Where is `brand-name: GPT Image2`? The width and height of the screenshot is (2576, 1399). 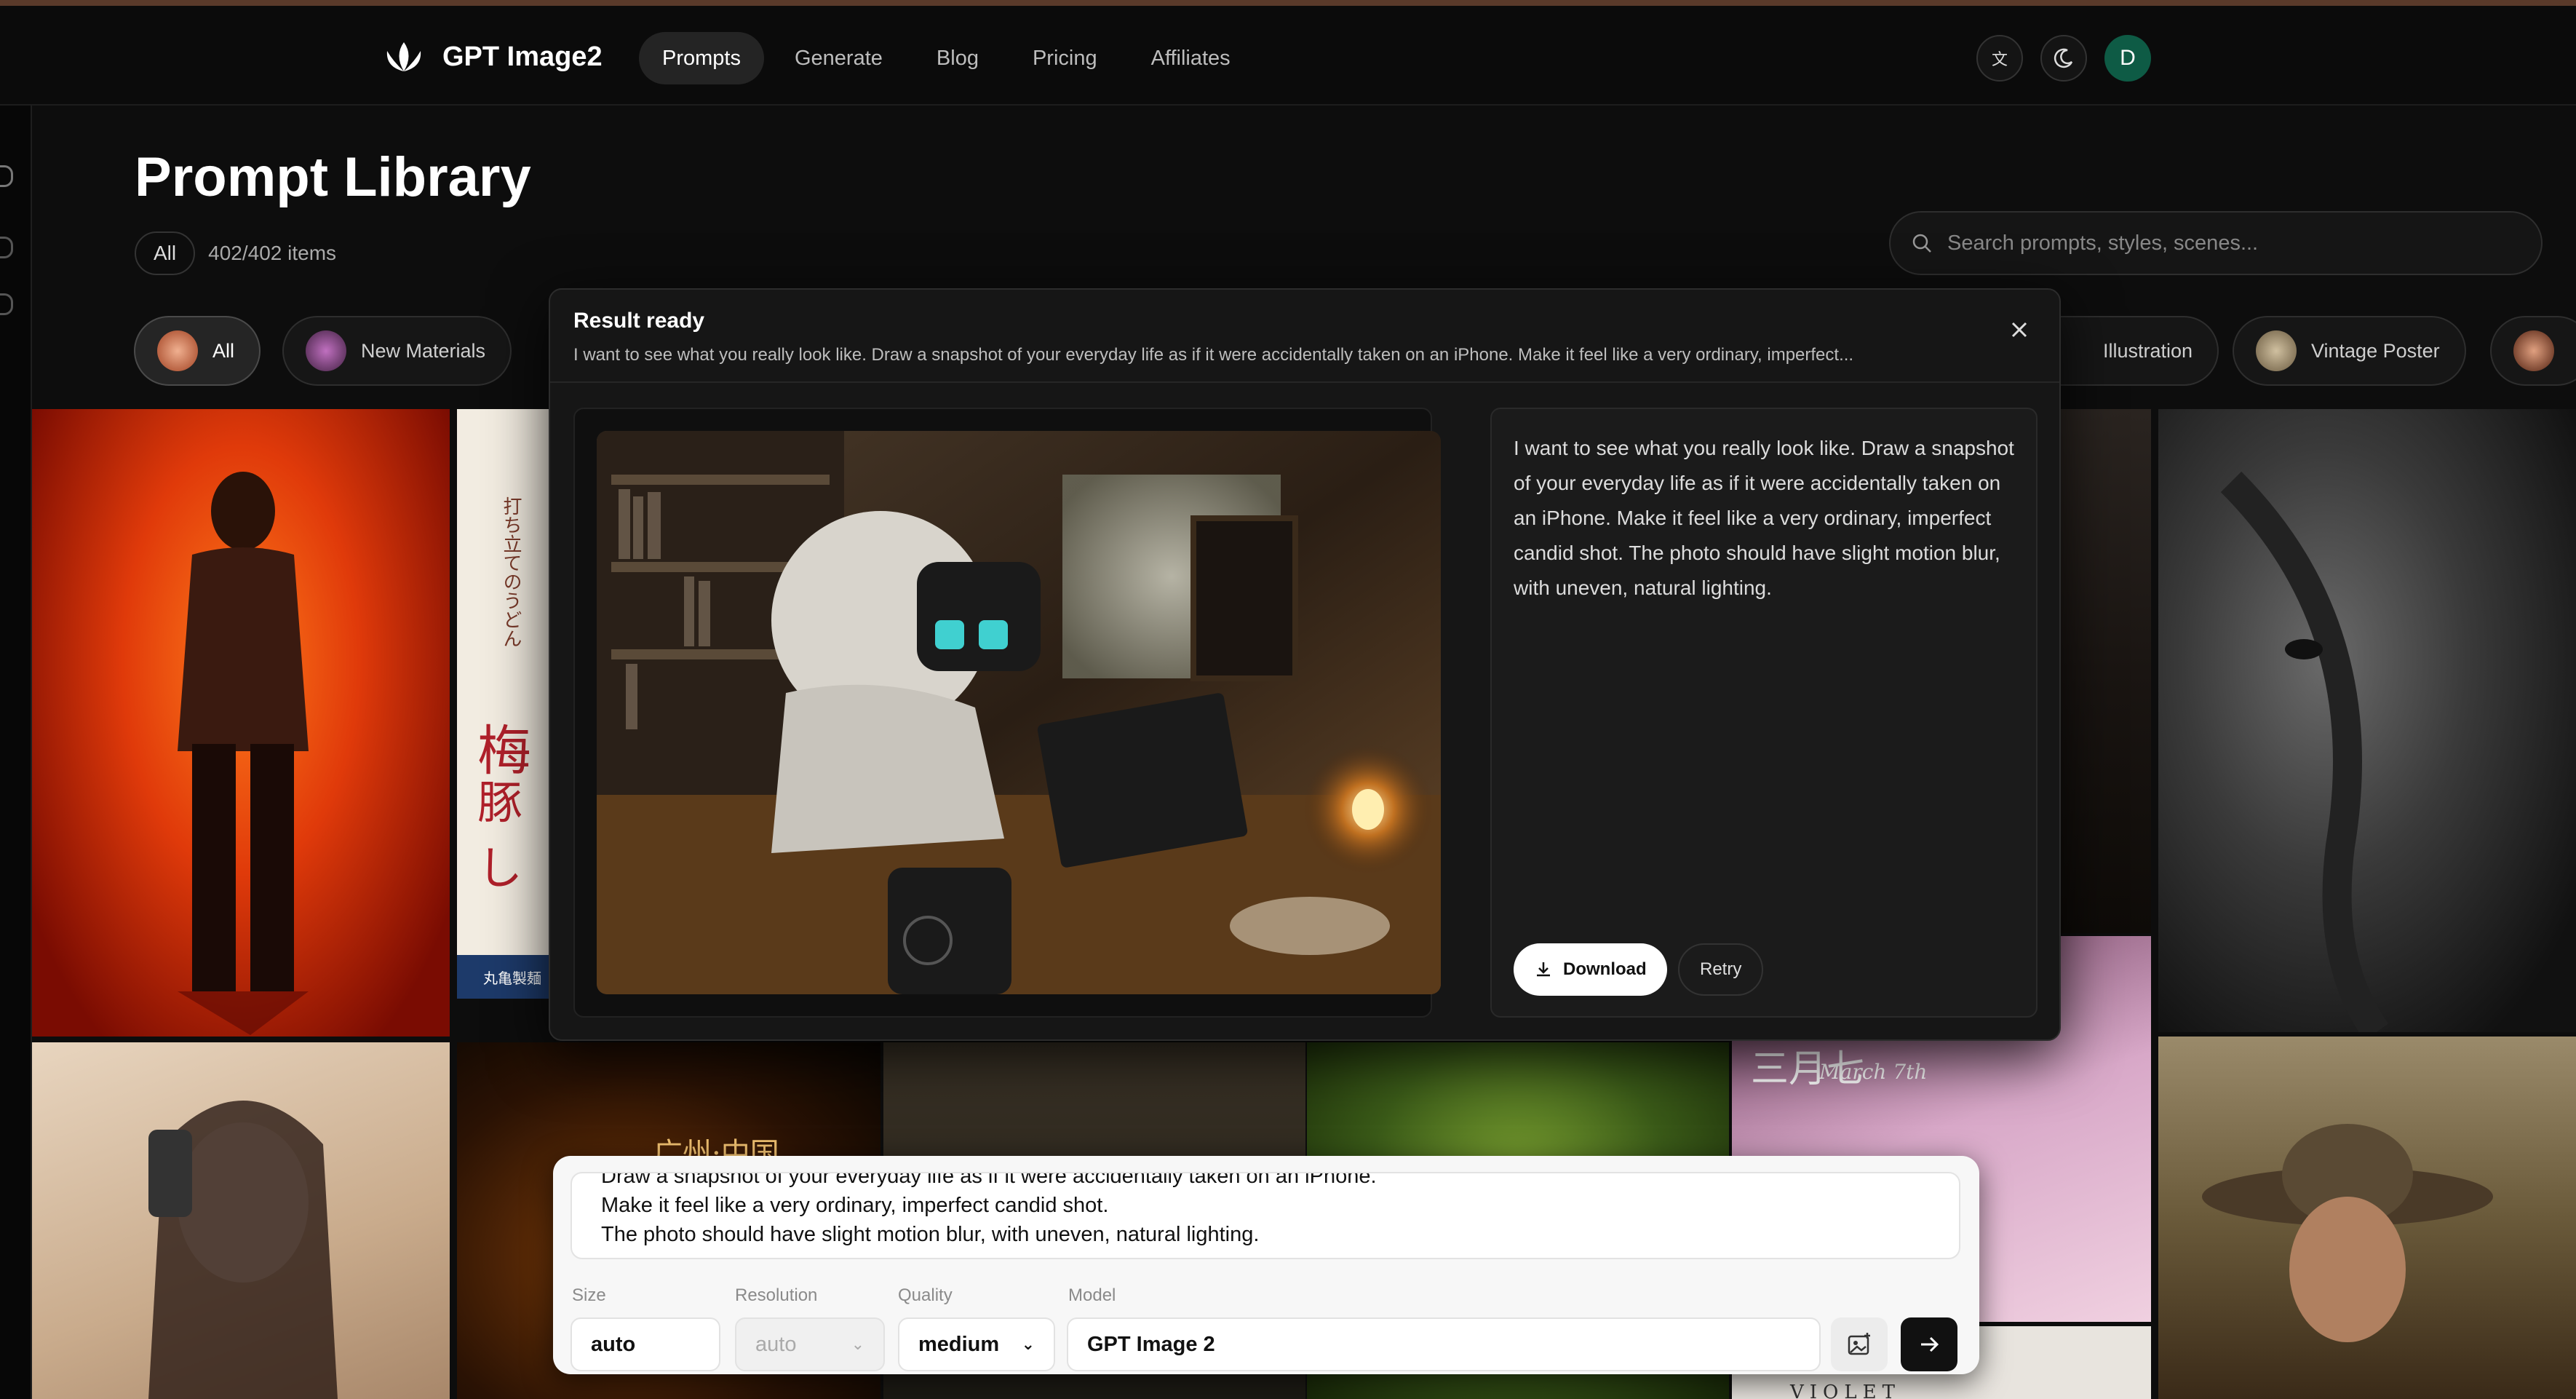
brand-name: GPT Image2 is located at coordinates (522, 56).